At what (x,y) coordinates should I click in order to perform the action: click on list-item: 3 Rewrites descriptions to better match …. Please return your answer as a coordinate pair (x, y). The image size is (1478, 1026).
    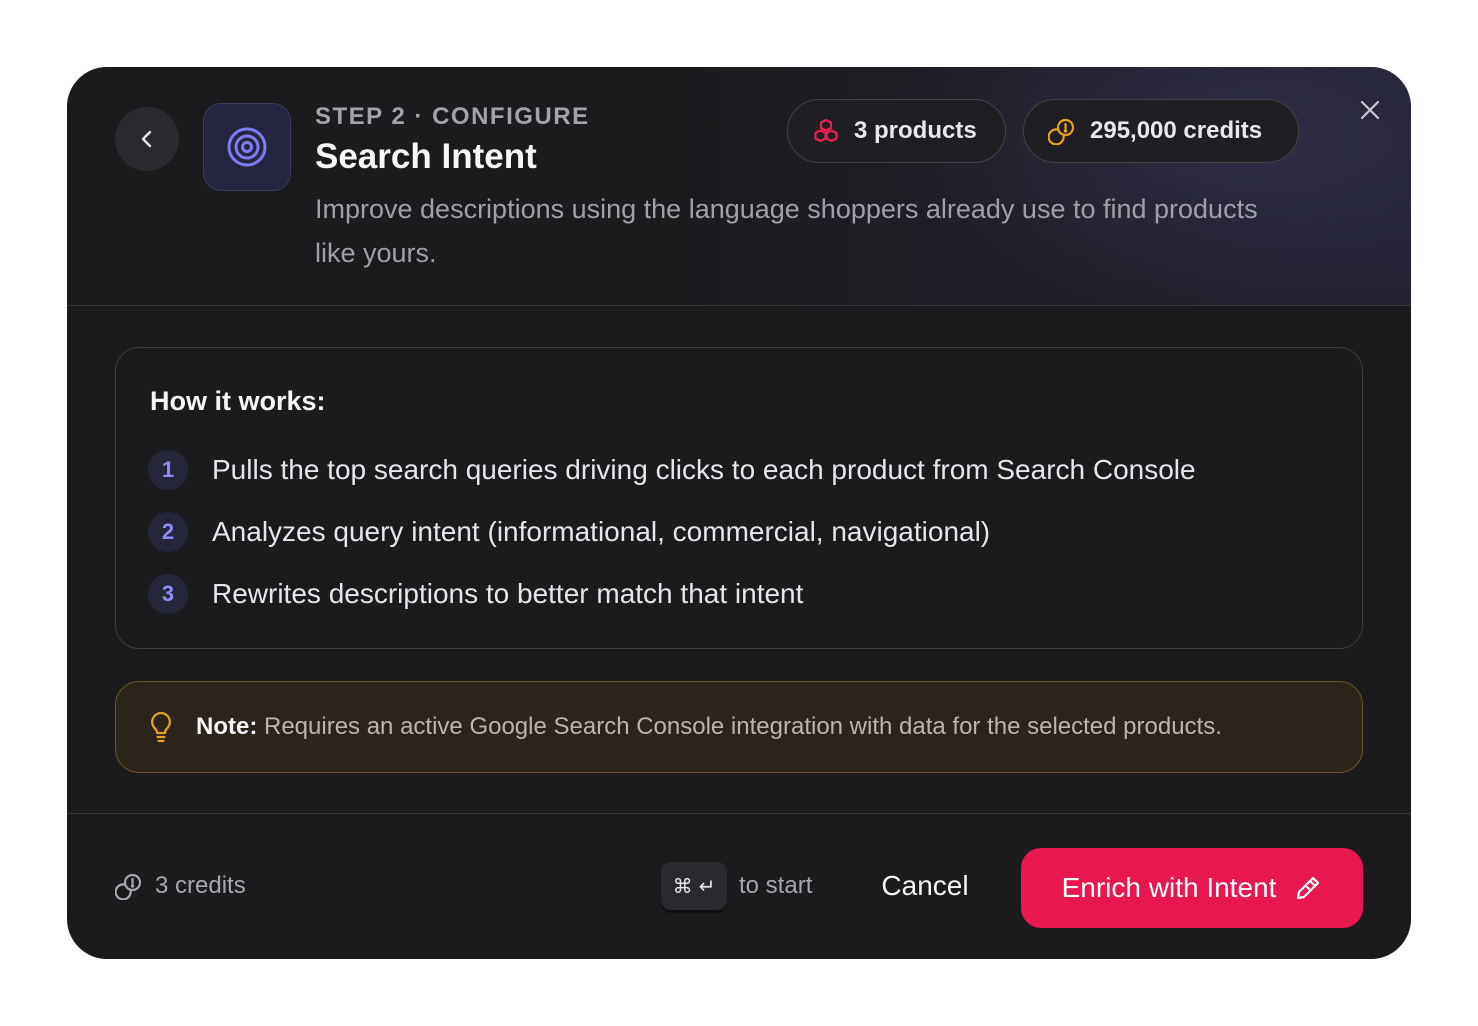
    Looking at the image, I should click on (475, 594).